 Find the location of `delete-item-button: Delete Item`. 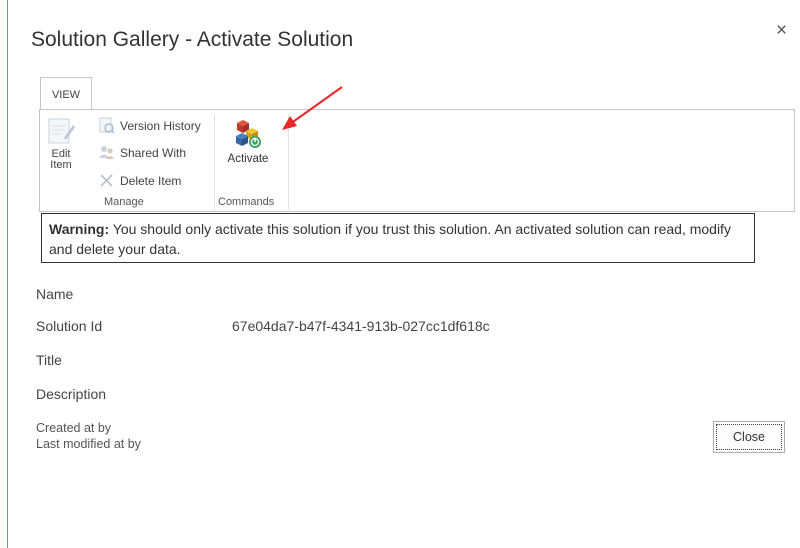

delete-item-button: Delete Item is located at coordinates (139, 180).